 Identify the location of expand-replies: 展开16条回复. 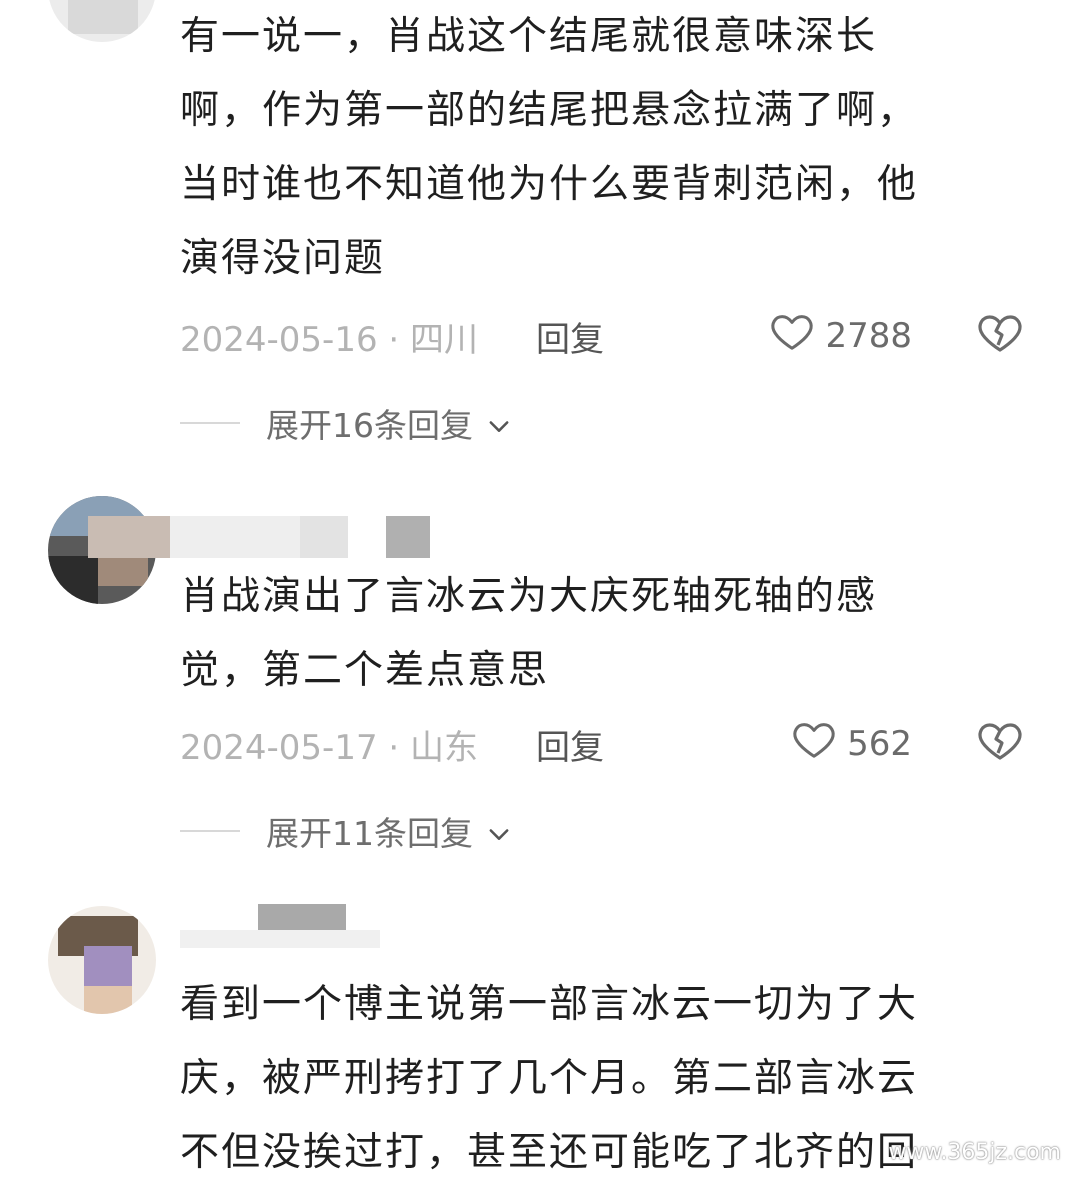
(346, 423).